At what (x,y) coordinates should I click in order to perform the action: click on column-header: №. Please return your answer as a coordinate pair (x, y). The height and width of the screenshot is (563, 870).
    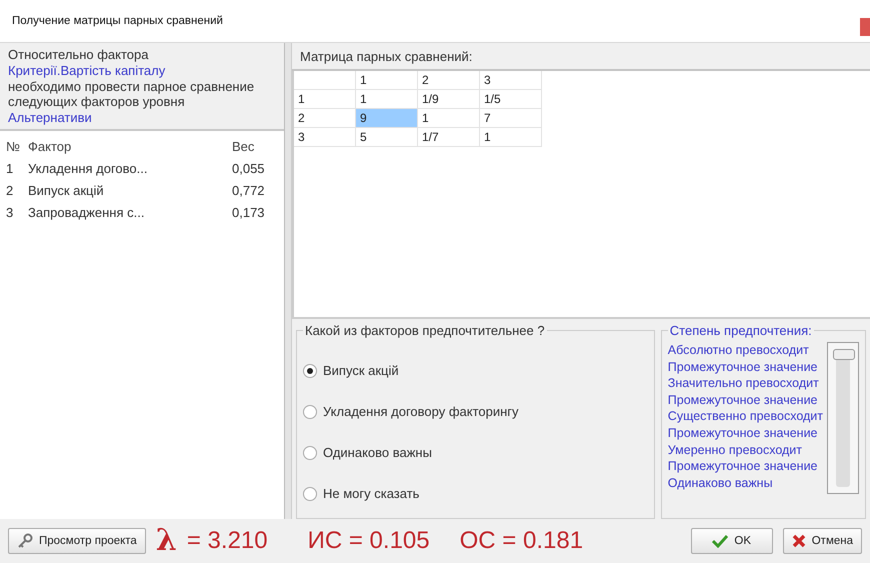
    Looking at the image, I should click on (13, 146).